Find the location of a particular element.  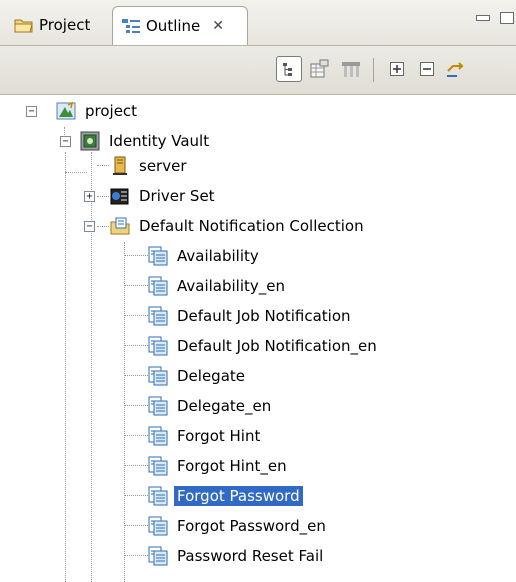

tree-view-icon is located at coordinates (287, 69).